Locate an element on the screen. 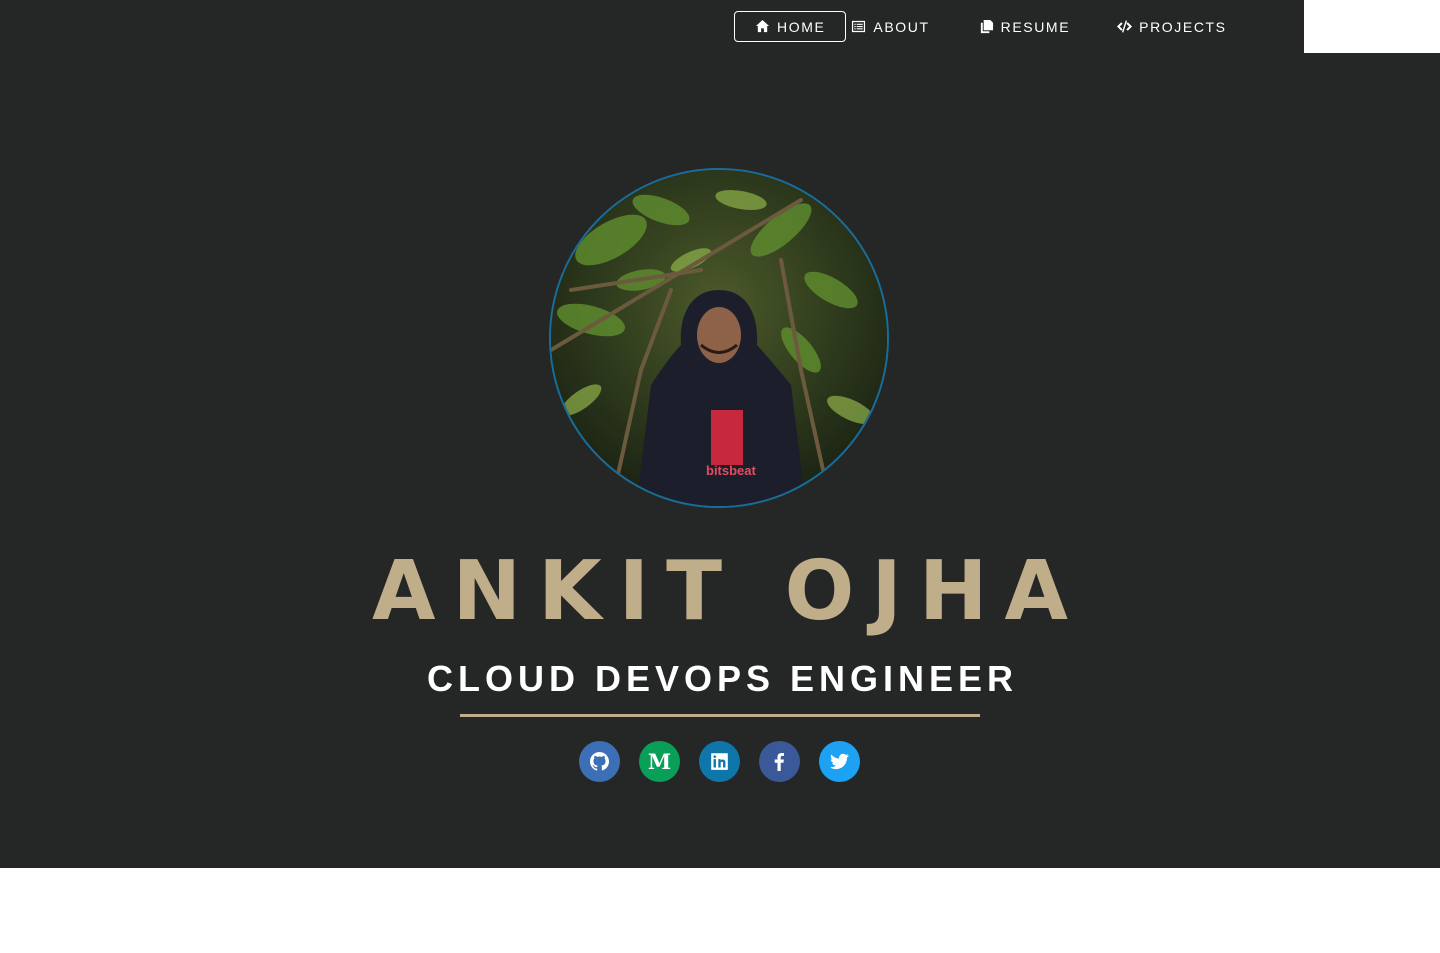 This screenshot has height=953, width=1440. nav-home: HOME is located at coordinates (790, 26).